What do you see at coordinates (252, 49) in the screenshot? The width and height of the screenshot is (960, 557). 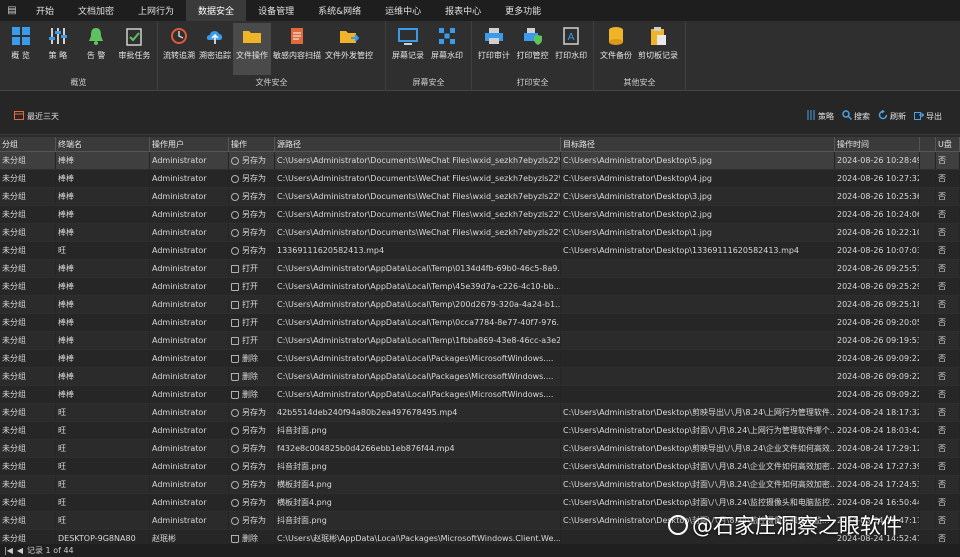 I see `file-operation-button: 文件操作` at bounding box center [252, 49].